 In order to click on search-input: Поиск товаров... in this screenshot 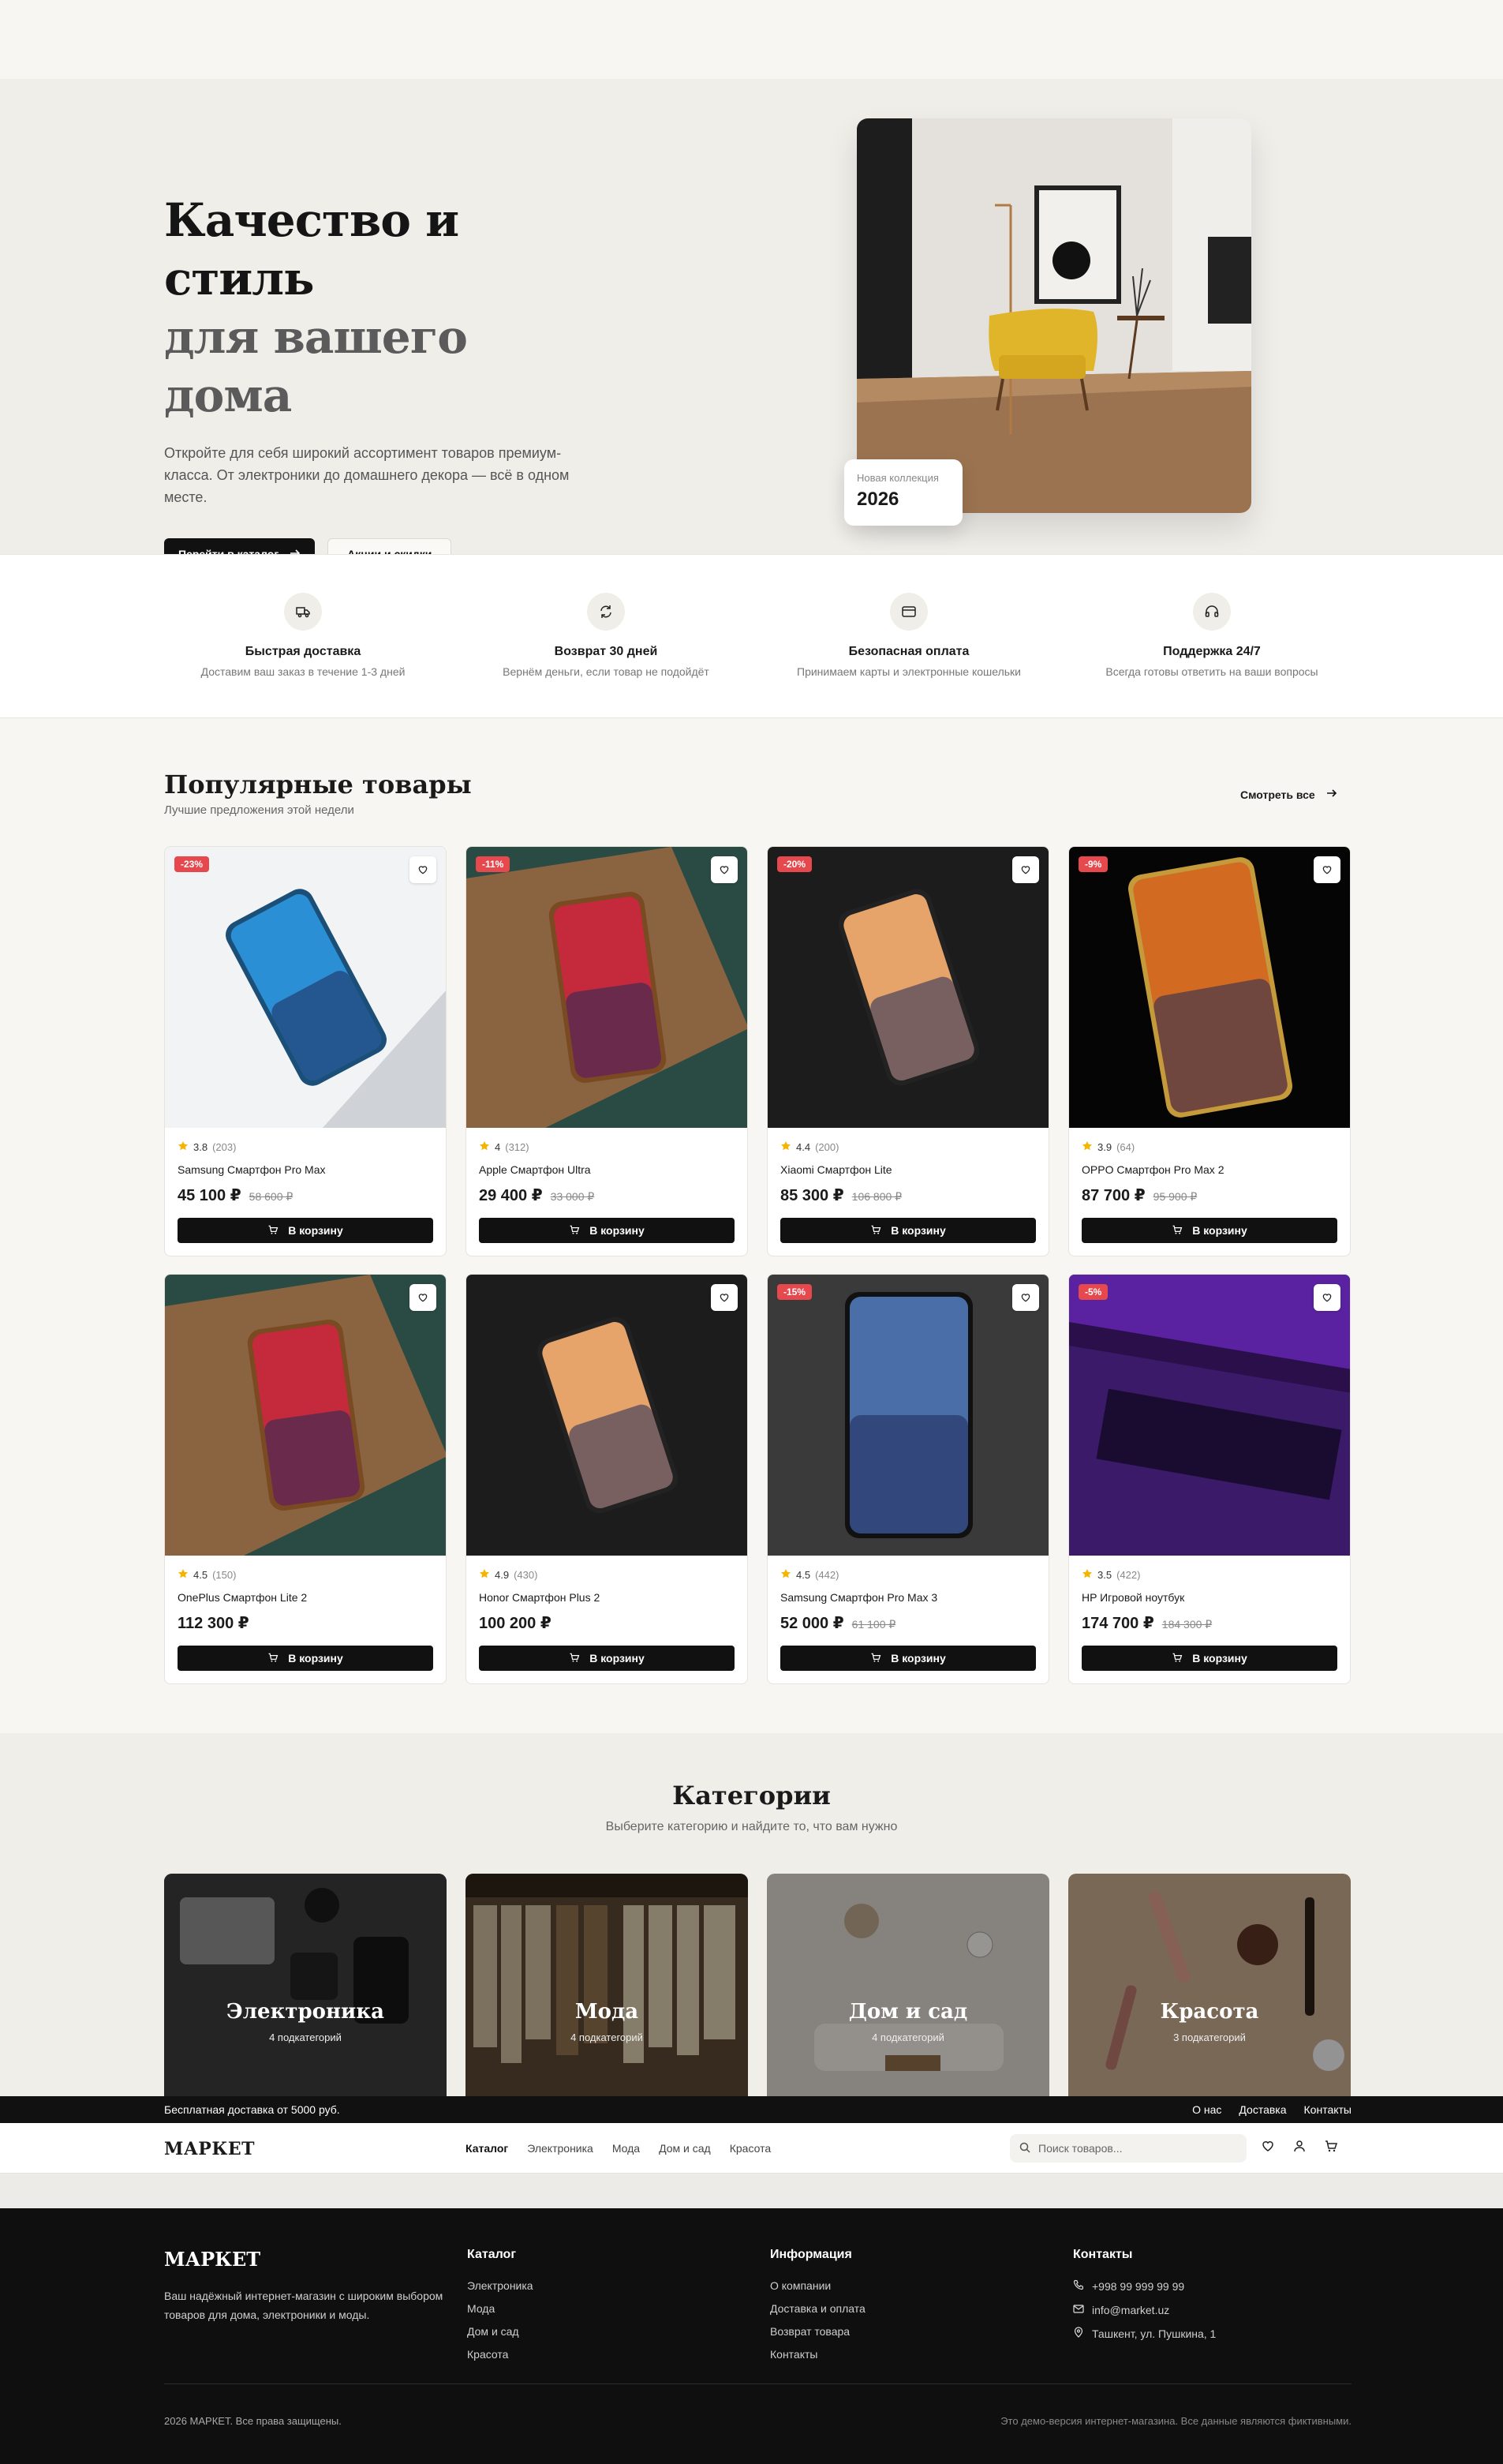, I will do `click(1128, 2148)`.